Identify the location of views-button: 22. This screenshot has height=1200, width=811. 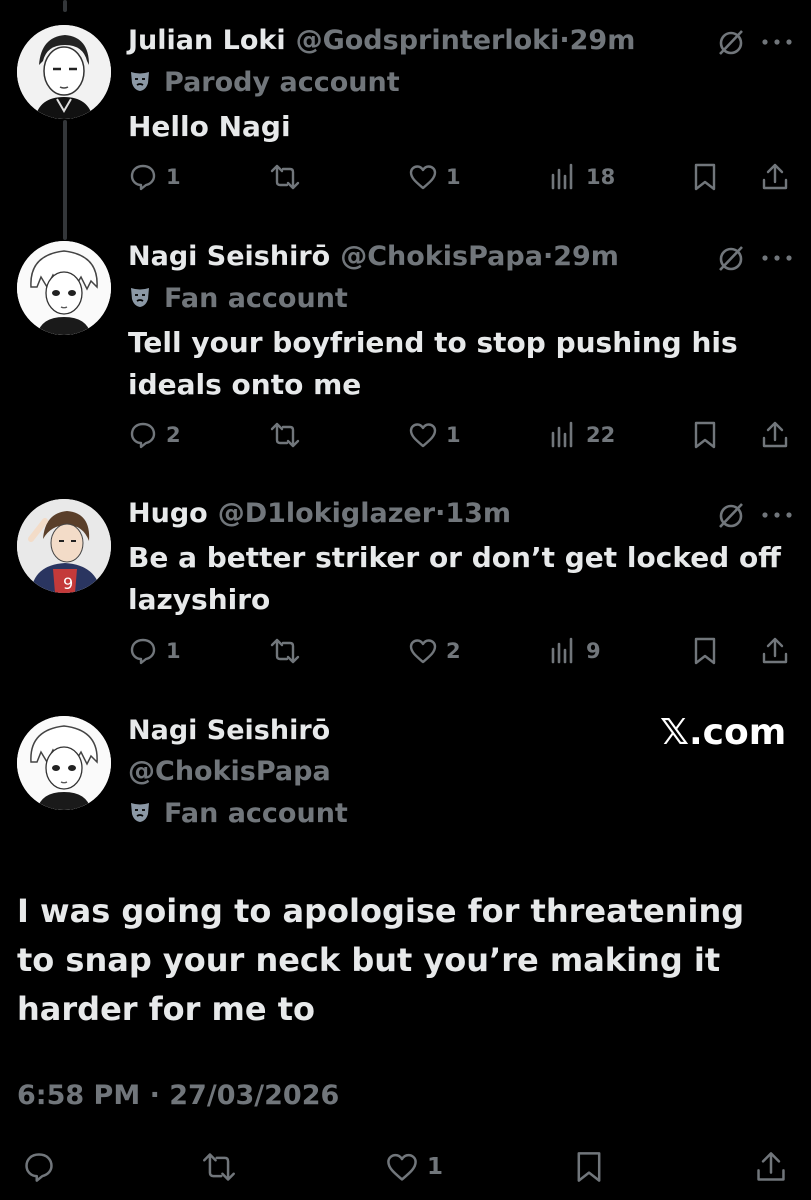
(581, 435).